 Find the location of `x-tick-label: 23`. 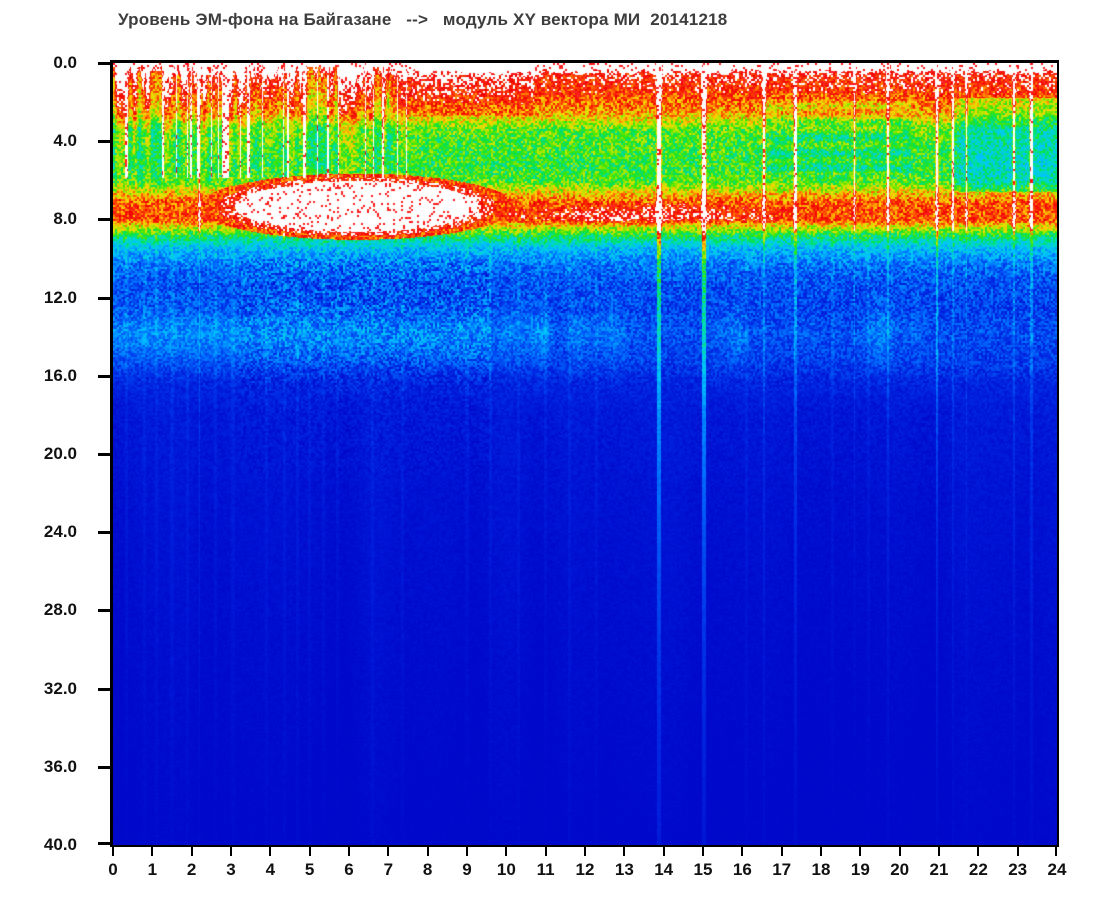

x-tick-label: 23 is located at coordinates (1018, 869).